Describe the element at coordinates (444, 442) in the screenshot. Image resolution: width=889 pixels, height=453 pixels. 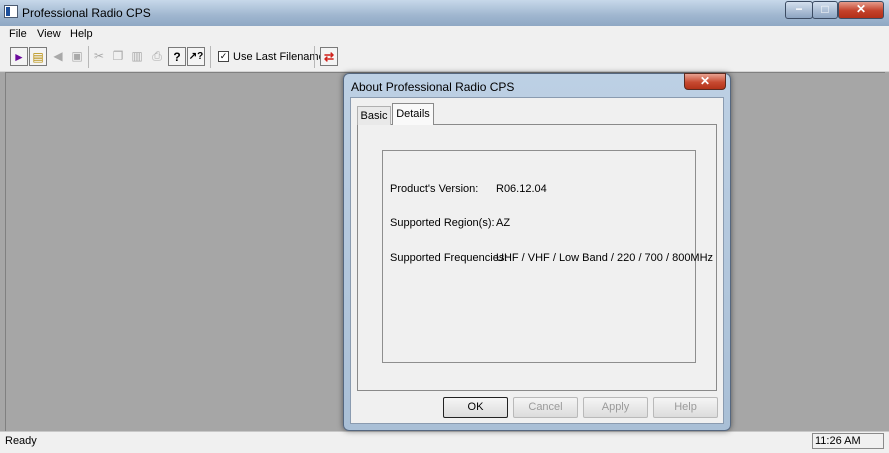
I see `status-bar` at that location.